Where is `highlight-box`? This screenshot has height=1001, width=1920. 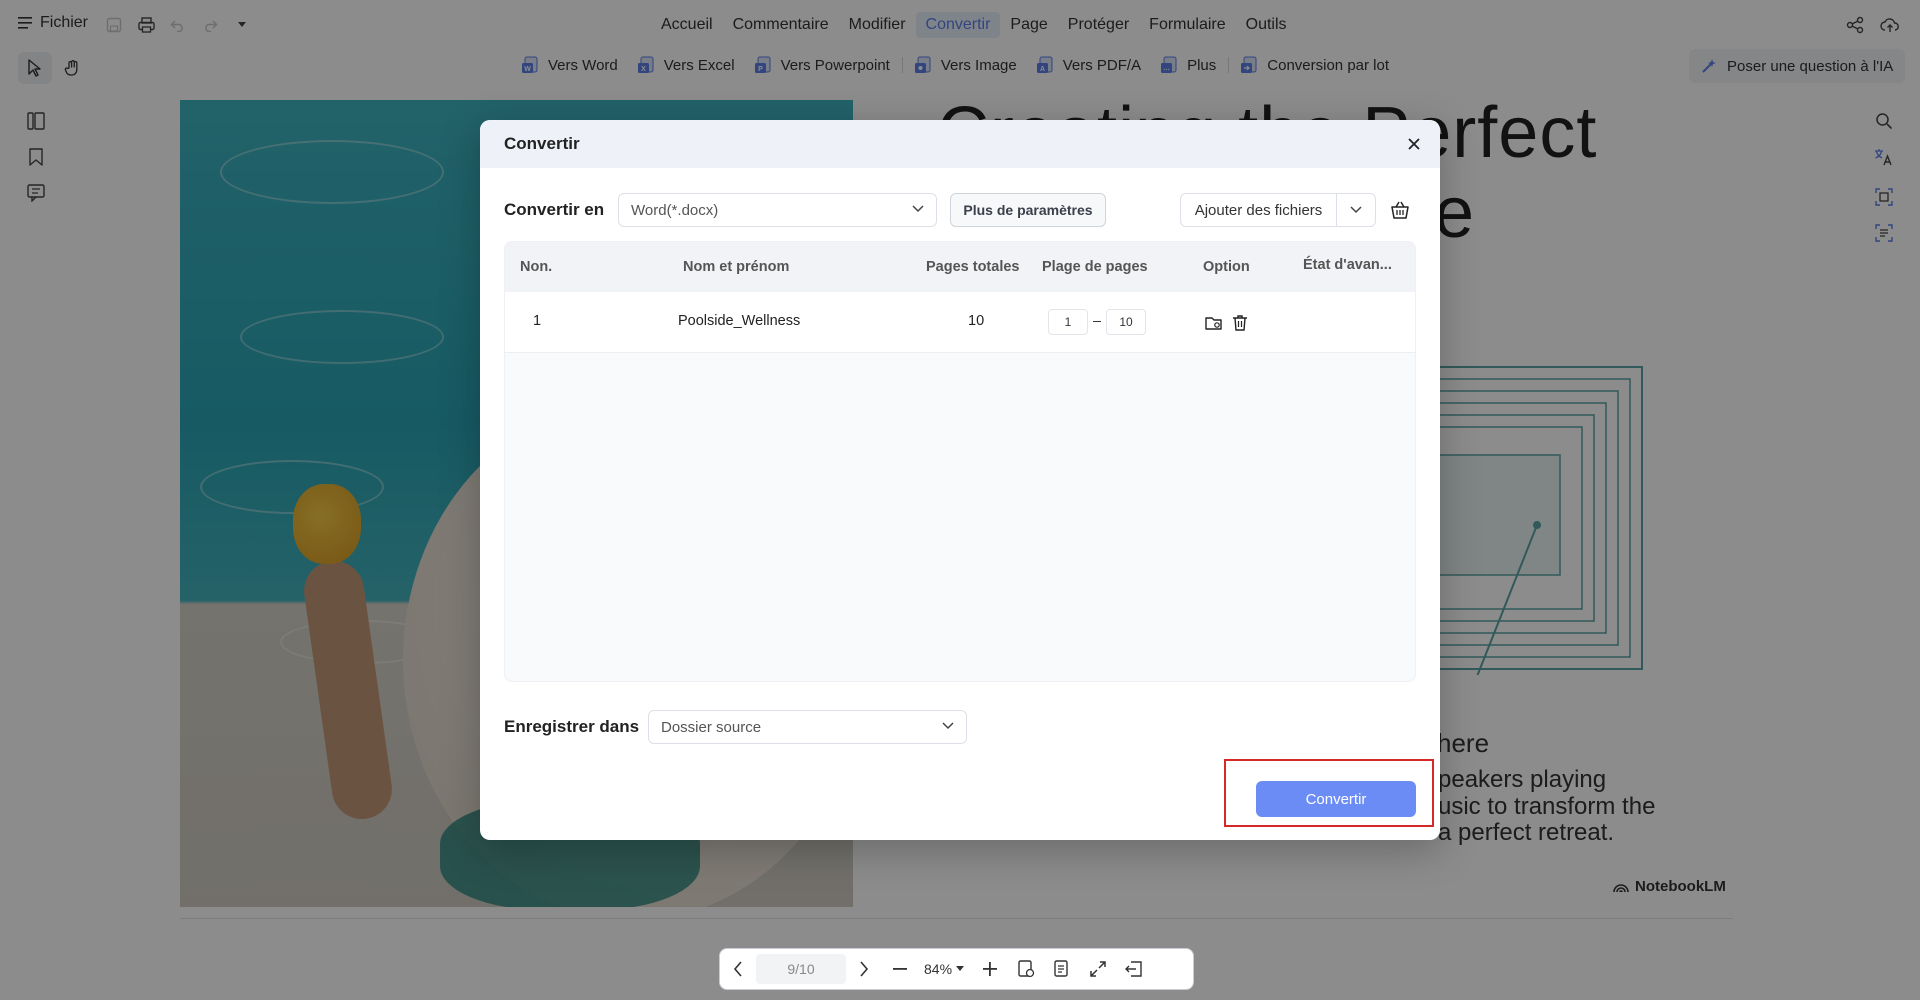
highlight-box is located at coordinates (1329, 793).